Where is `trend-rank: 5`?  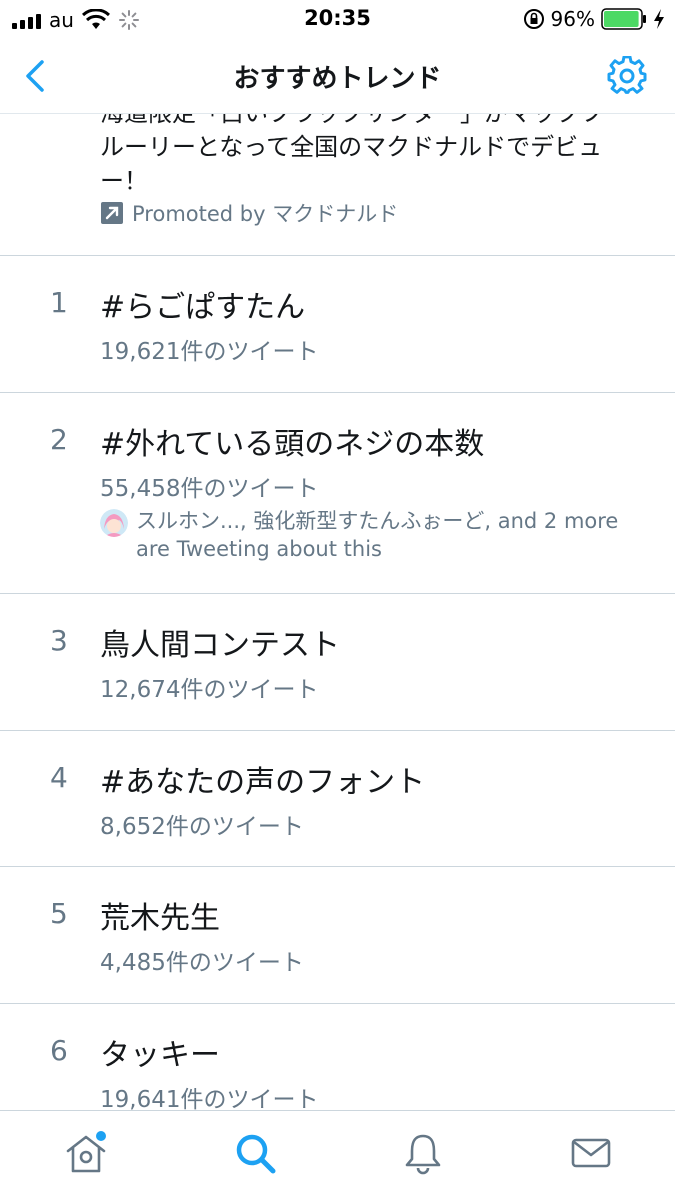 trend-rank: 5 is located at coordinates (59, 913).